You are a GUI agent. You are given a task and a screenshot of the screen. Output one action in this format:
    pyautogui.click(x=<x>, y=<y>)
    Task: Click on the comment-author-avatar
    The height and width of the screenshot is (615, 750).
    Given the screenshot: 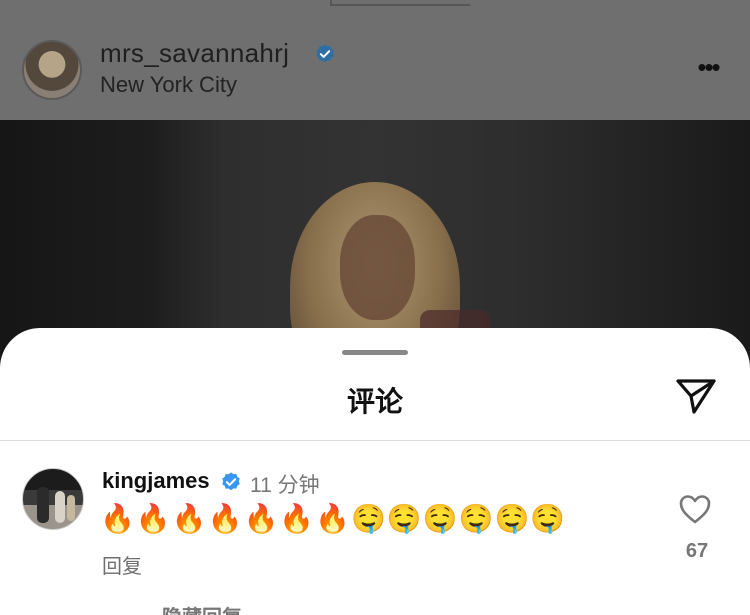 What is the action you would take?
    pyautogui.click(x=53, y=499)
    